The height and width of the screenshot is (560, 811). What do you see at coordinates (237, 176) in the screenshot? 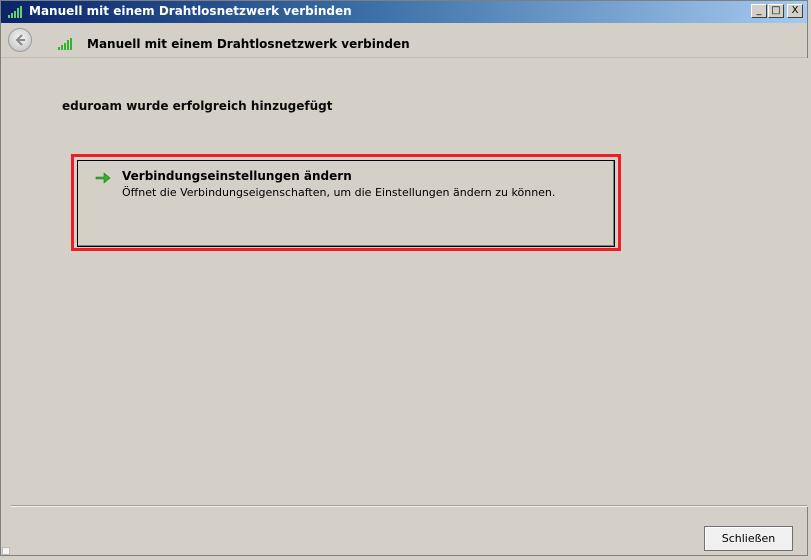
I see `option-title: Verbindungseinstellungen ändern` at bounding box center [237, 176].